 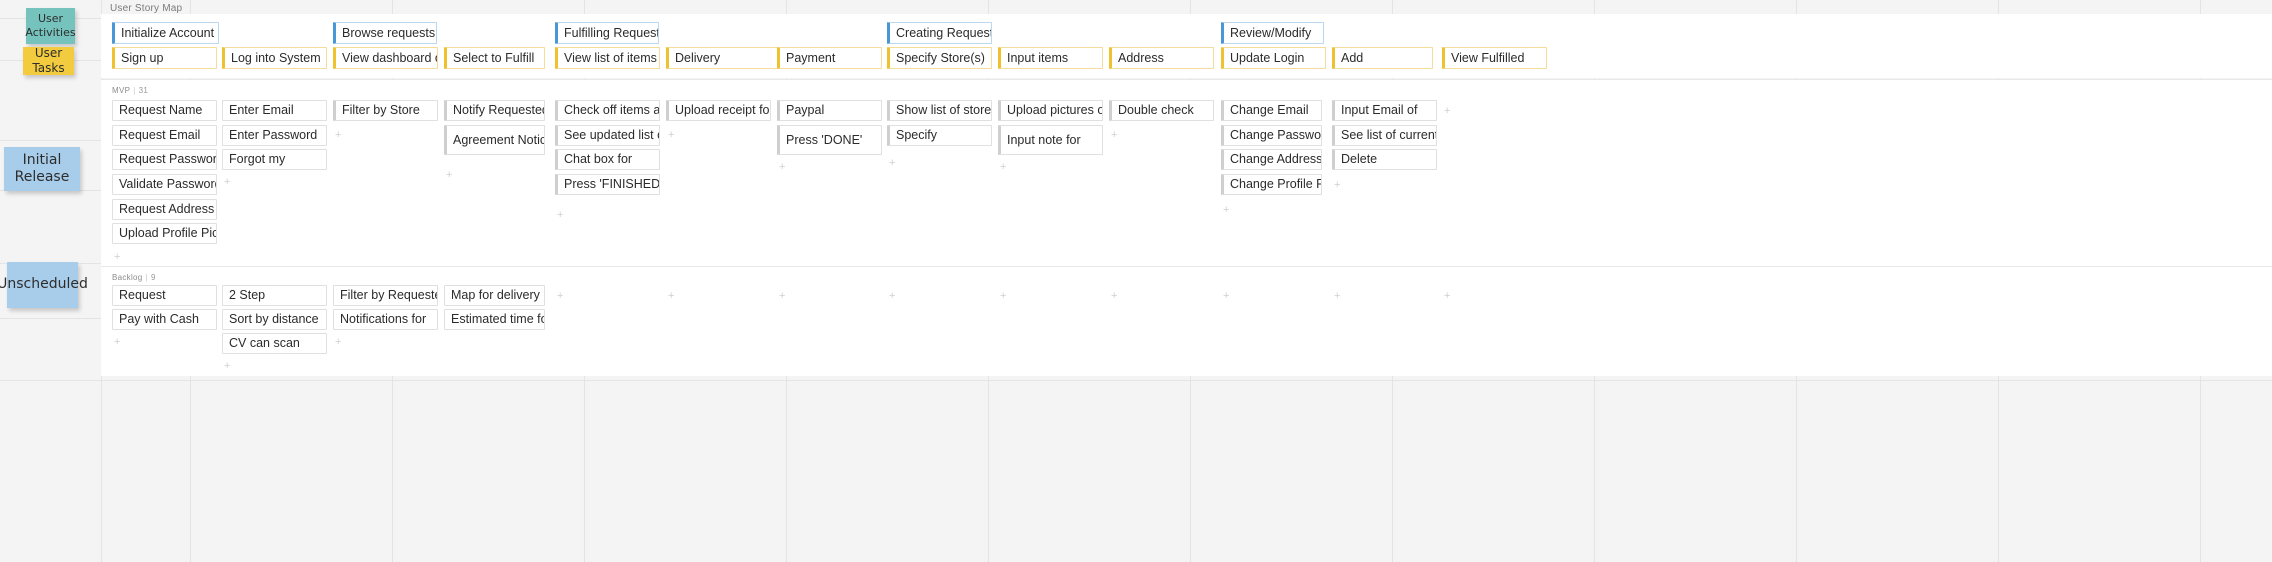 What do you see at coordinates (494, 295) in the screenshot?
I see `story-card: Map for delivery` at bounding box center [494, 295].